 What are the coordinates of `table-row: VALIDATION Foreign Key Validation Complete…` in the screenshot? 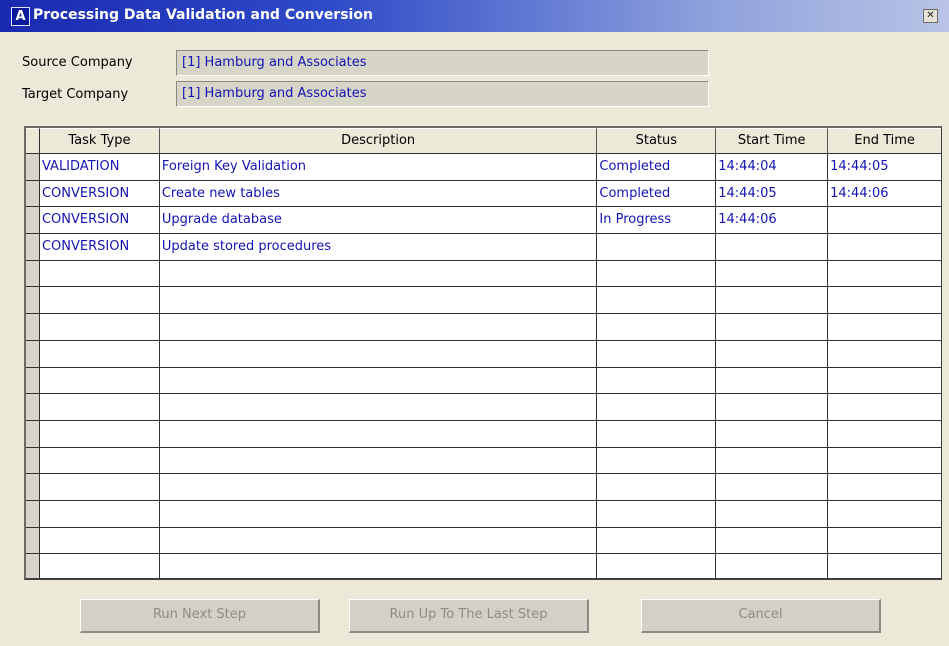 It's located at (483, 167).